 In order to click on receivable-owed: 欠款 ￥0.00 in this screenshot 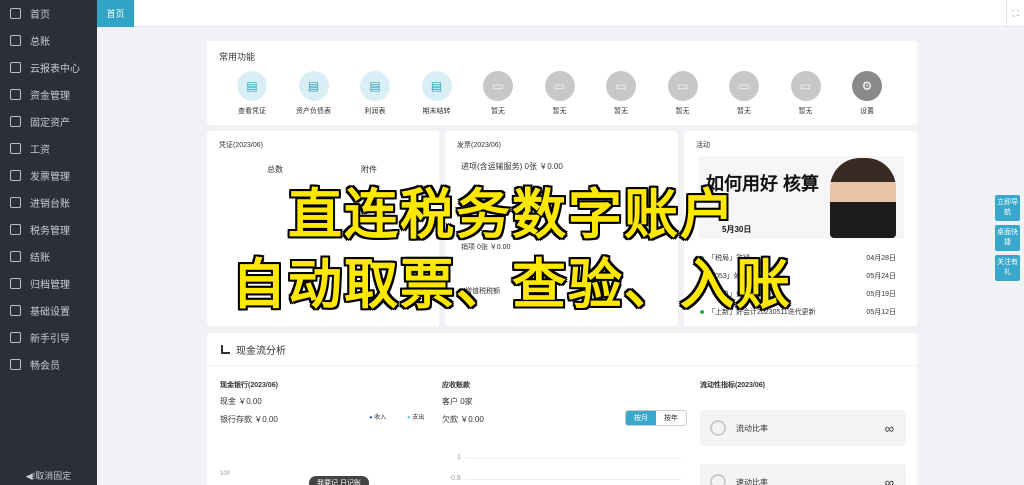, I will do `click(463, 419)`.